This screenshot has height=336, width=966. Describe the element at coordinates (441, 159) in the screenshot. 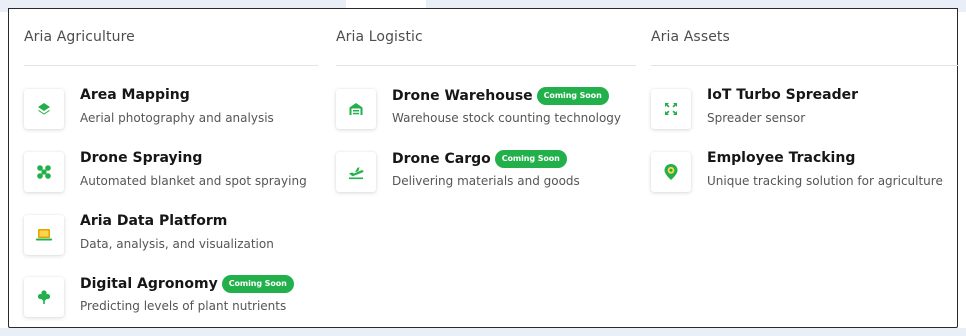

I see `item-title: Drone Cargo` at that location.